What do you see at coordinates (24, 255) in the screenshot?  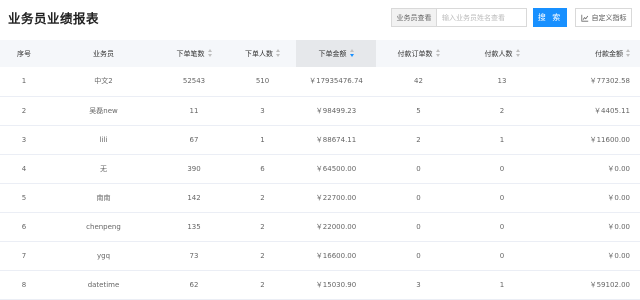 I see `cell-index: 7` at bounding box center [24, 255].